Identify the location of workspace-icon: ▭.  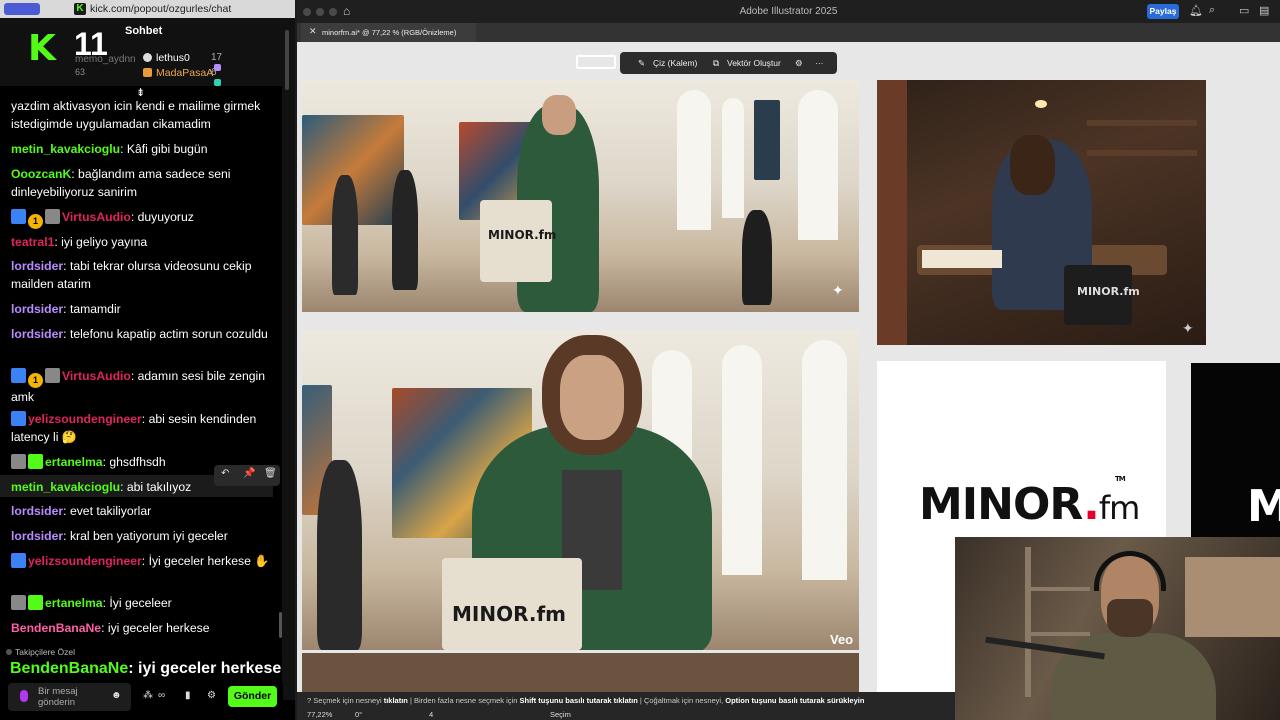
(1244, 10).